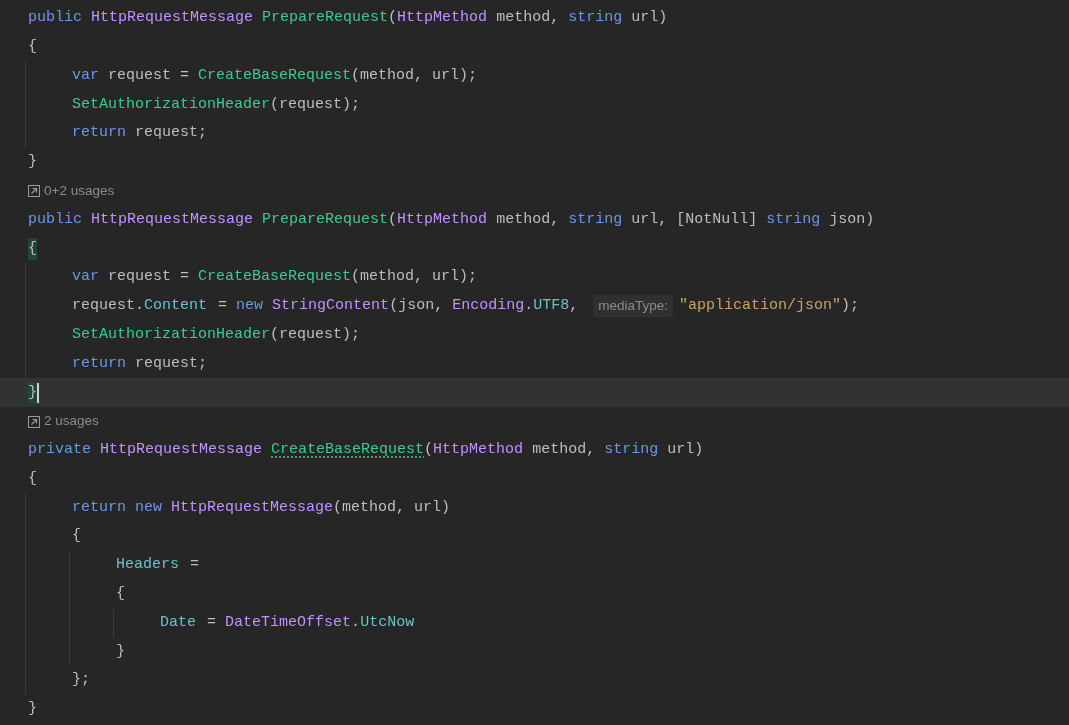 Image resolution: width=1069 pixels, height=725 pixels. Describe the element at coordinates (81, 680) in the screenshot. I see `code-text: };` at that location.